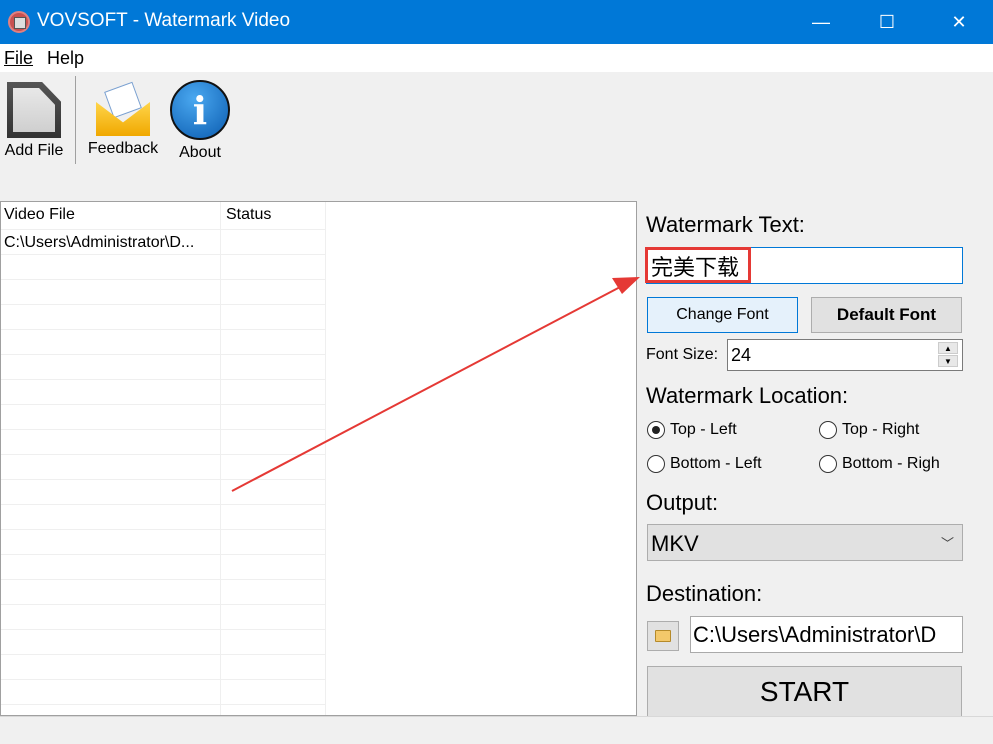 This screenshot has width=993, height=744. Describe the element at coordinates (722, 315) in the screenshot. I see `change-font-button: Change Font` at that location.